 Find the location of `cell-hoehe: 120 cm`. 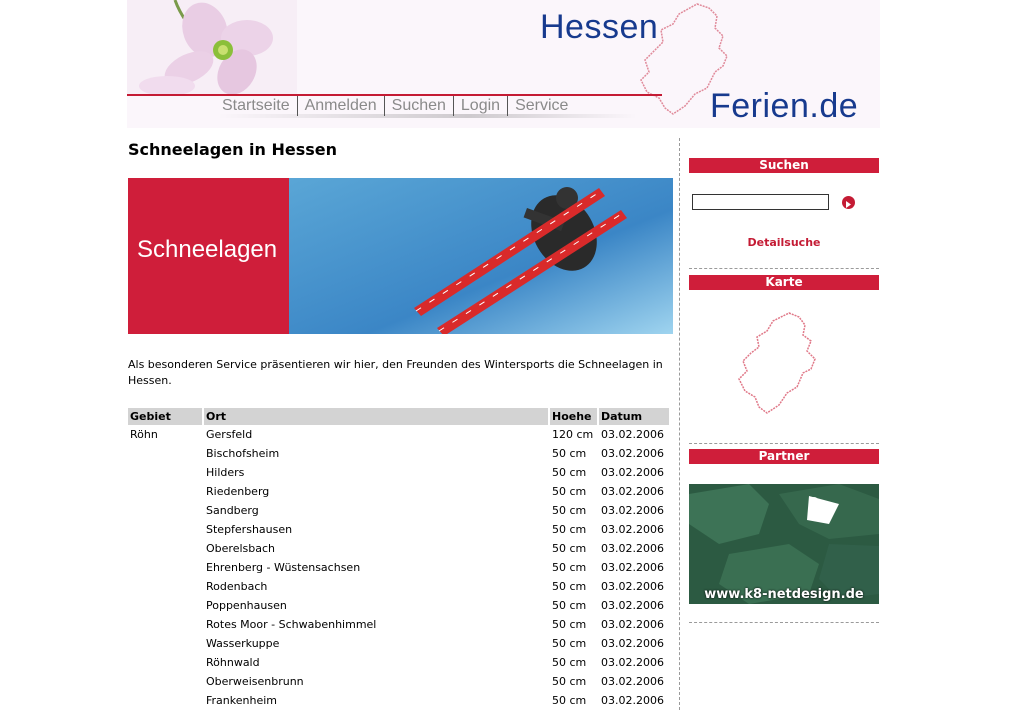

cell-hoehe: 120 cm is located at coordinates (573, 434).